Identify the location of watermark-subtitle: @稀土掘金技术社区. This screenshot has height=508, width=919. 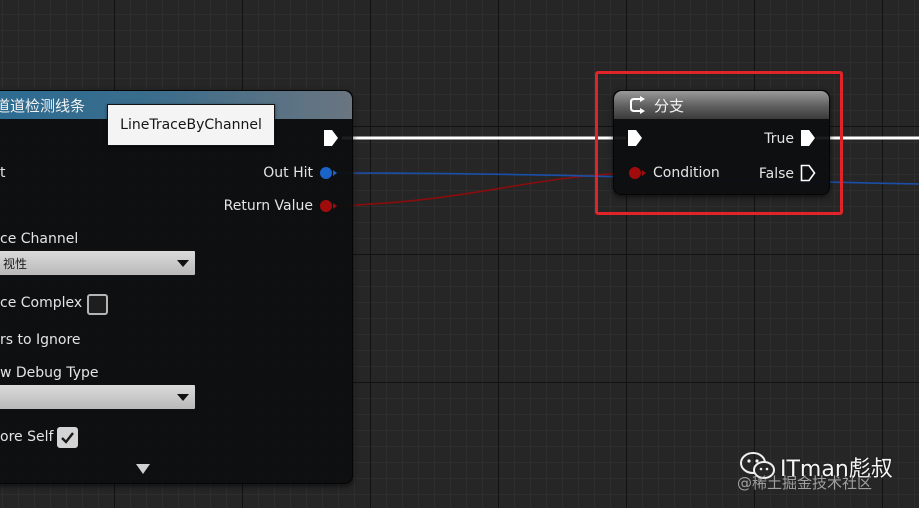
(805, 483).